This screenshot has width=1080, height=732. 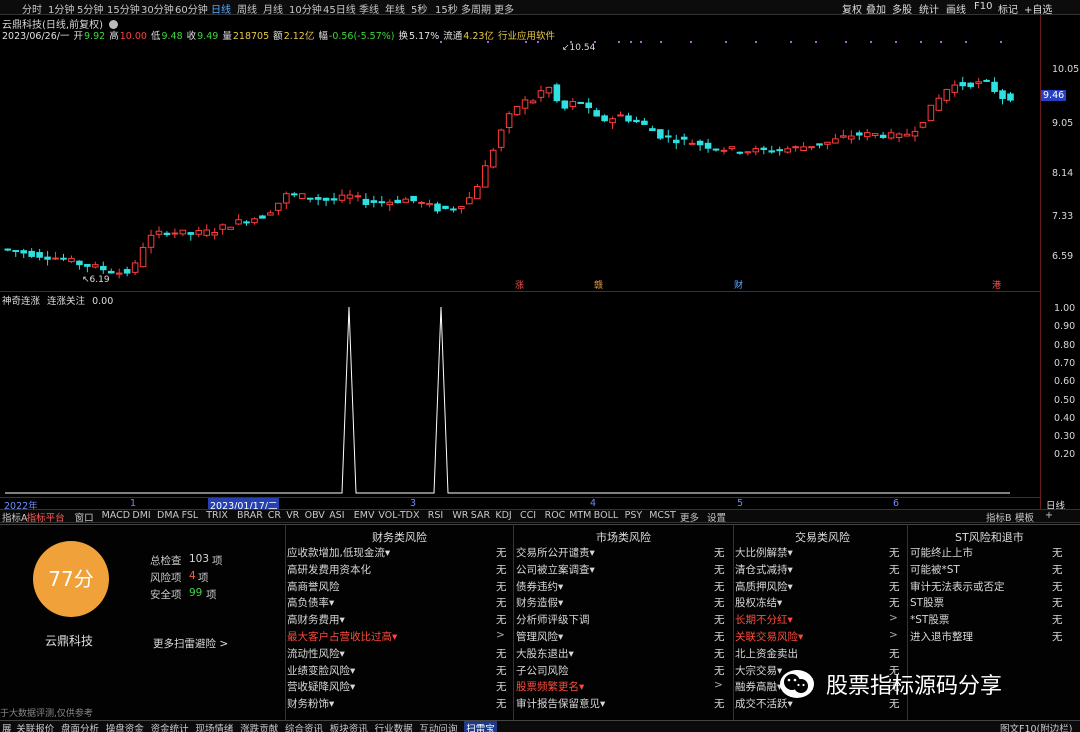 I want to click on period-7: 周线, so click(x=247, y=8).